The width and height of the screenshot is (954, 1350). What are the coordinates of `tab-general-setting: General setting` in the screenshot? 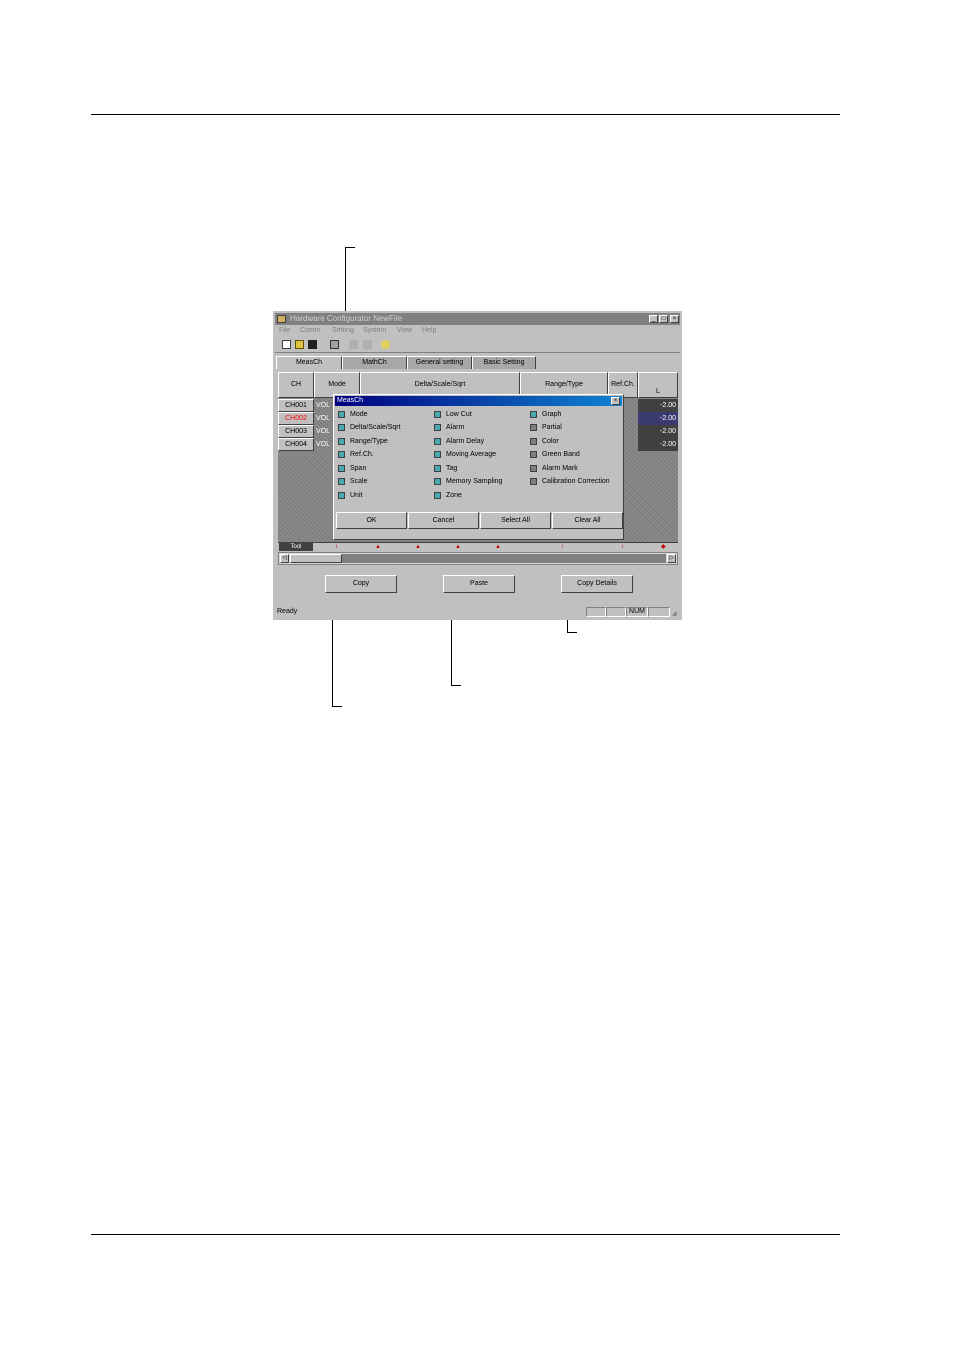 It's located at (439, 362).